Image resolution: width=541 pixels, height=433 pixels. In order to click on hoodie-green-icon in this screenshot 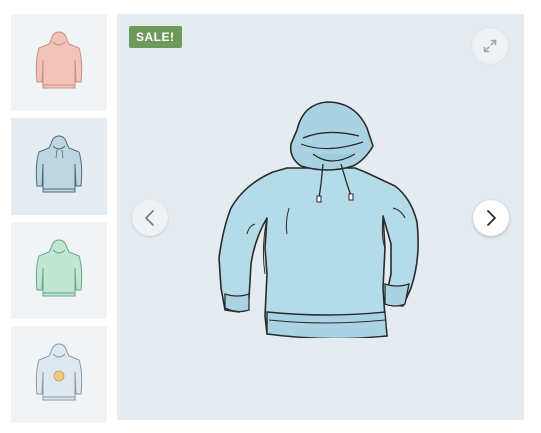, I will do `click(59, 267)`.